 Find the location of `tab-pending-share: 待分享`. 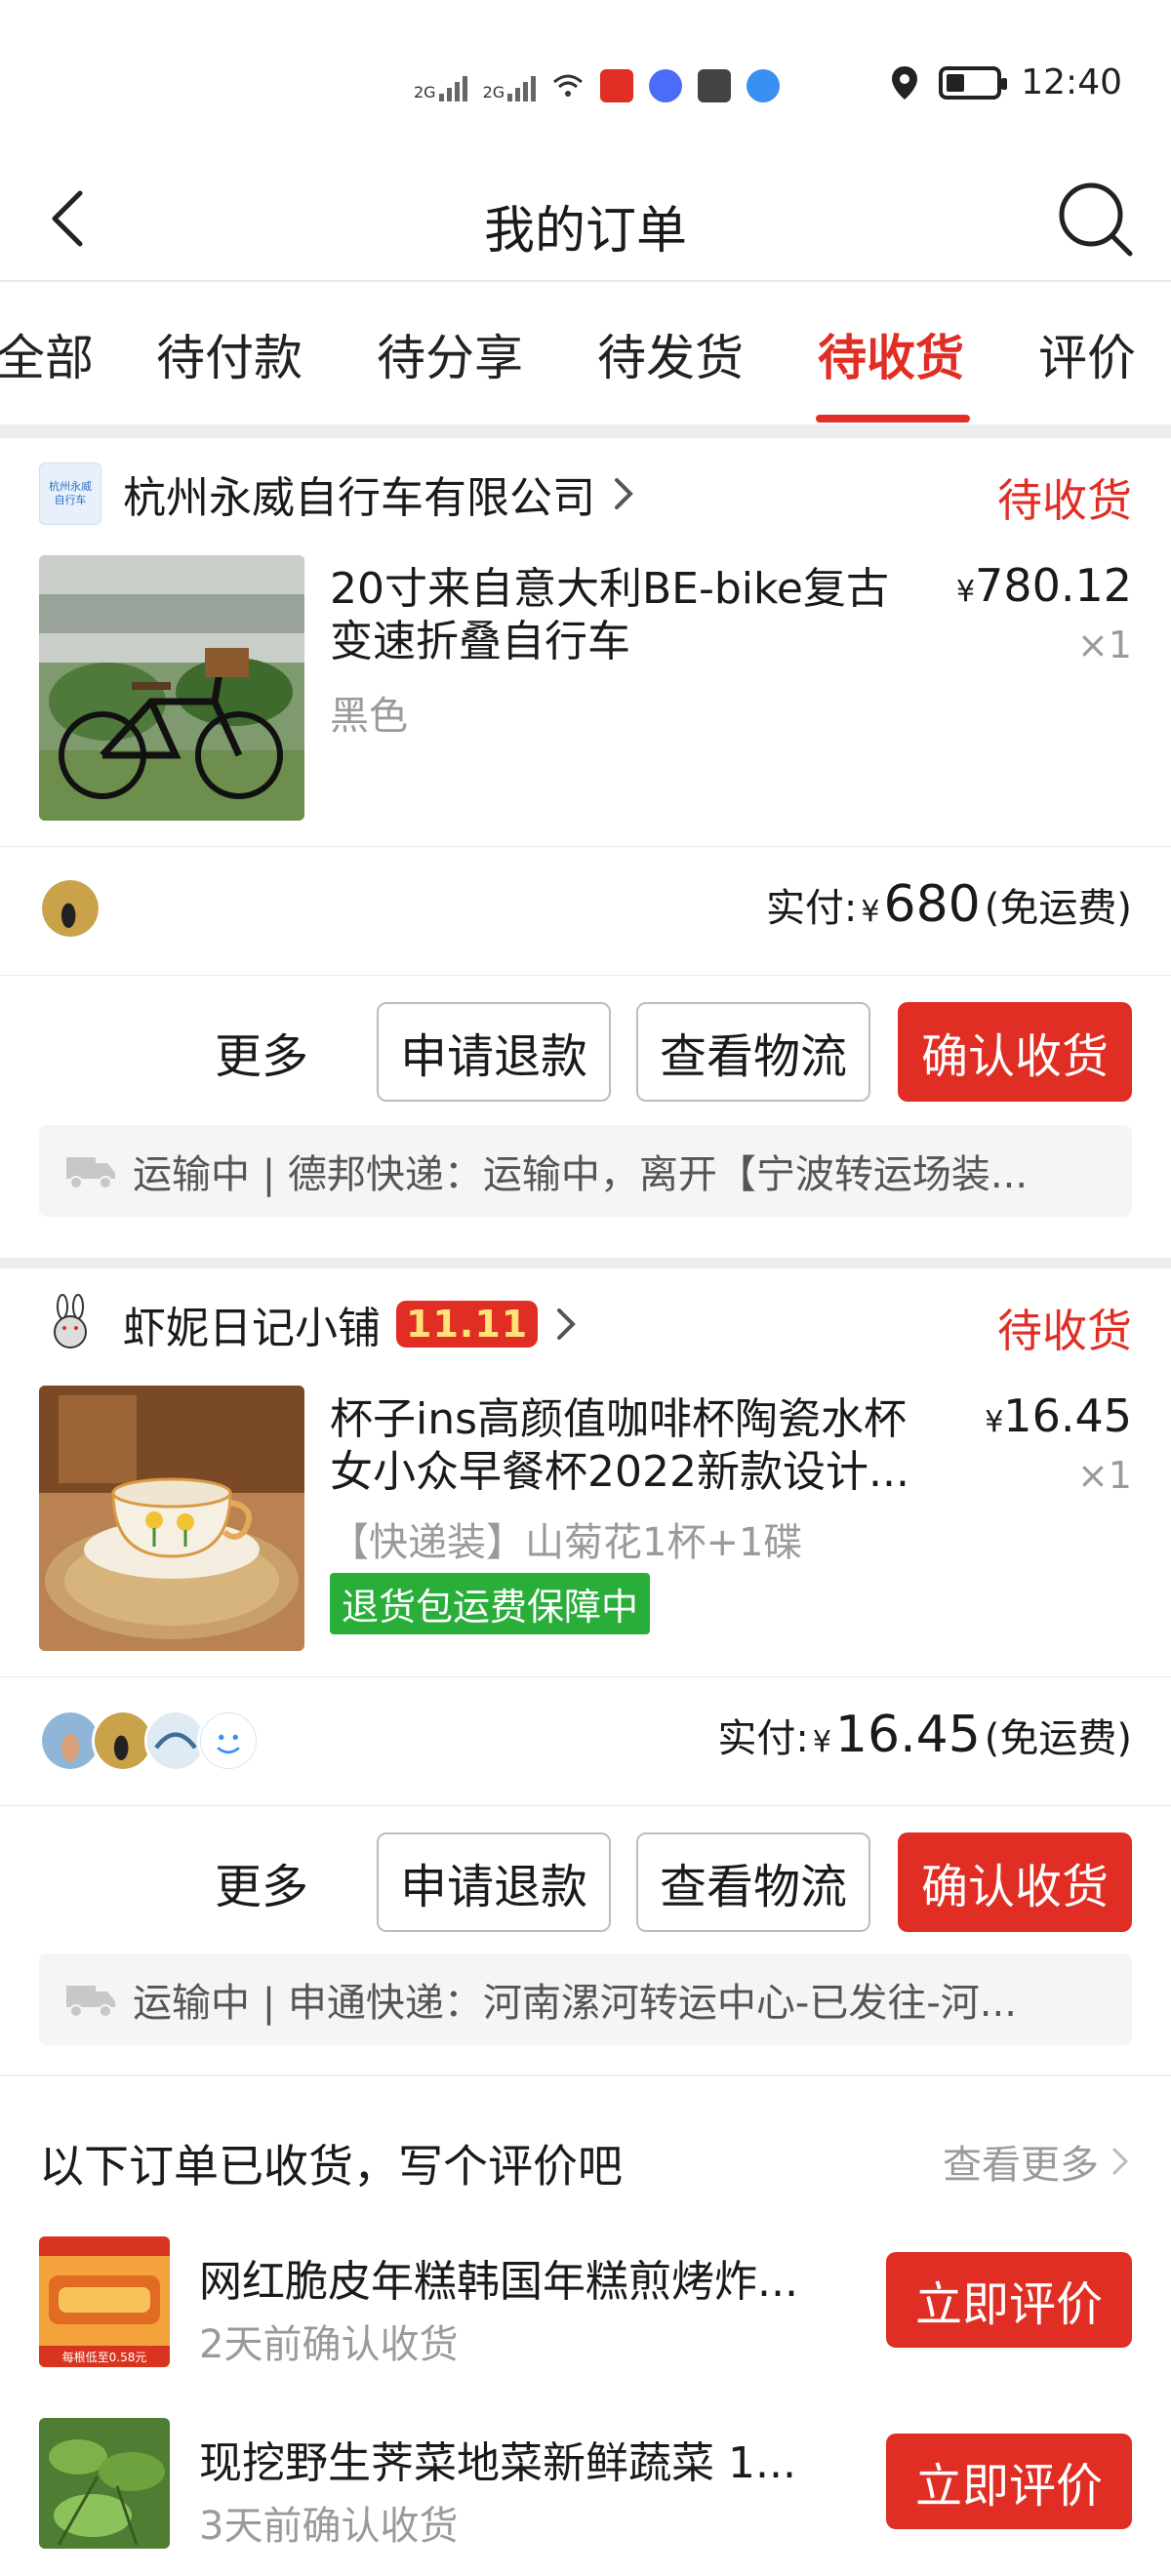

tab-pending-share: 待分享 is located at coordinates (450, 354).